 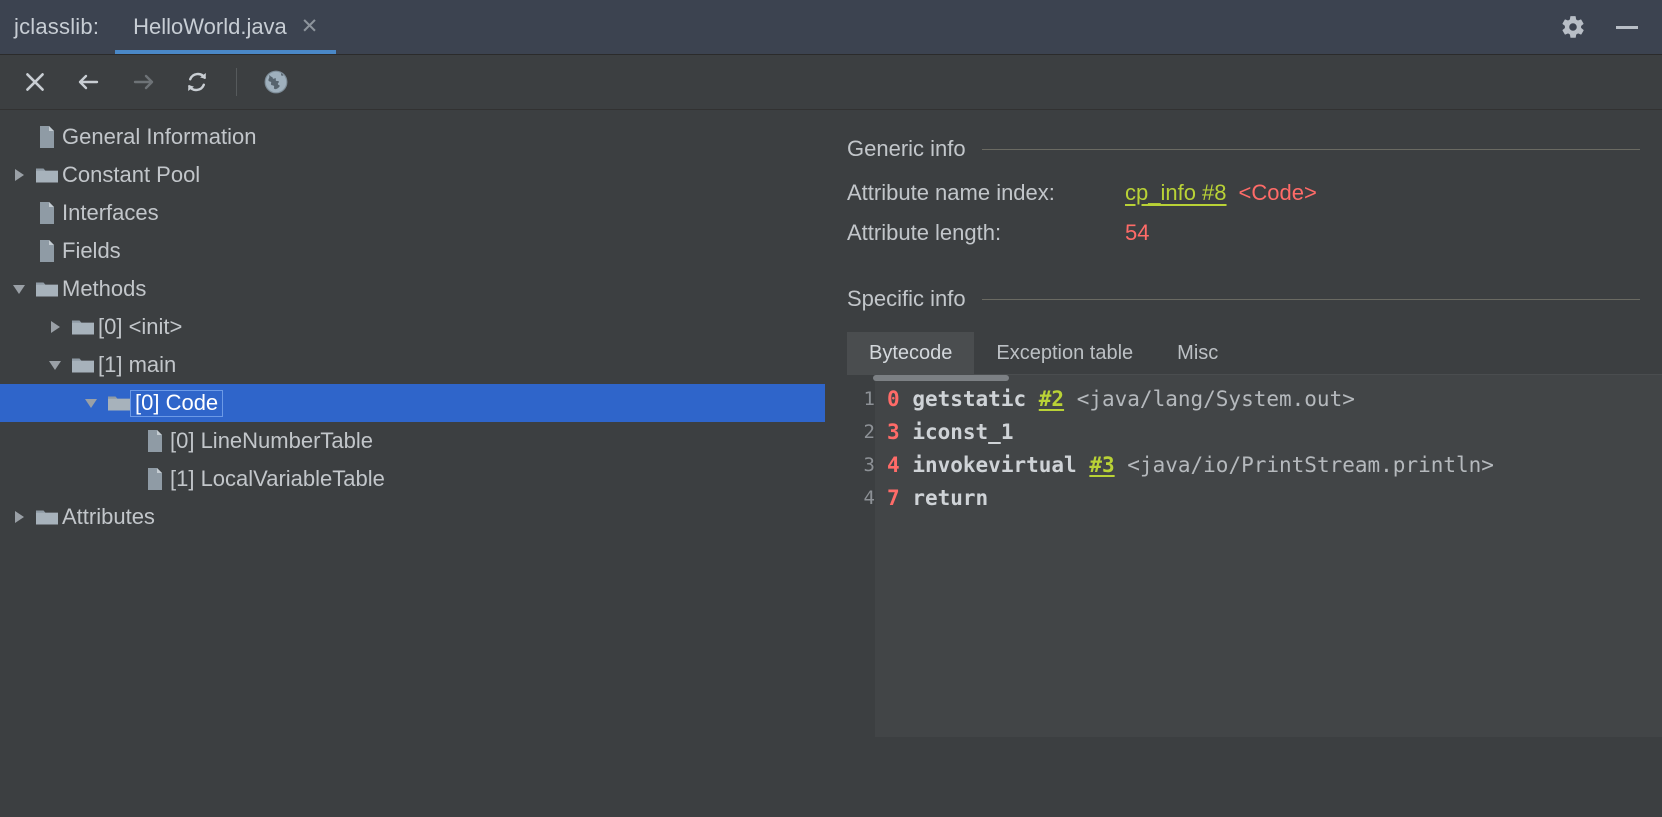 What do you see at coordinates (104, 288) in the screenshot?
I see `tree-item-label: Methods` at bounding box center [104, 288].